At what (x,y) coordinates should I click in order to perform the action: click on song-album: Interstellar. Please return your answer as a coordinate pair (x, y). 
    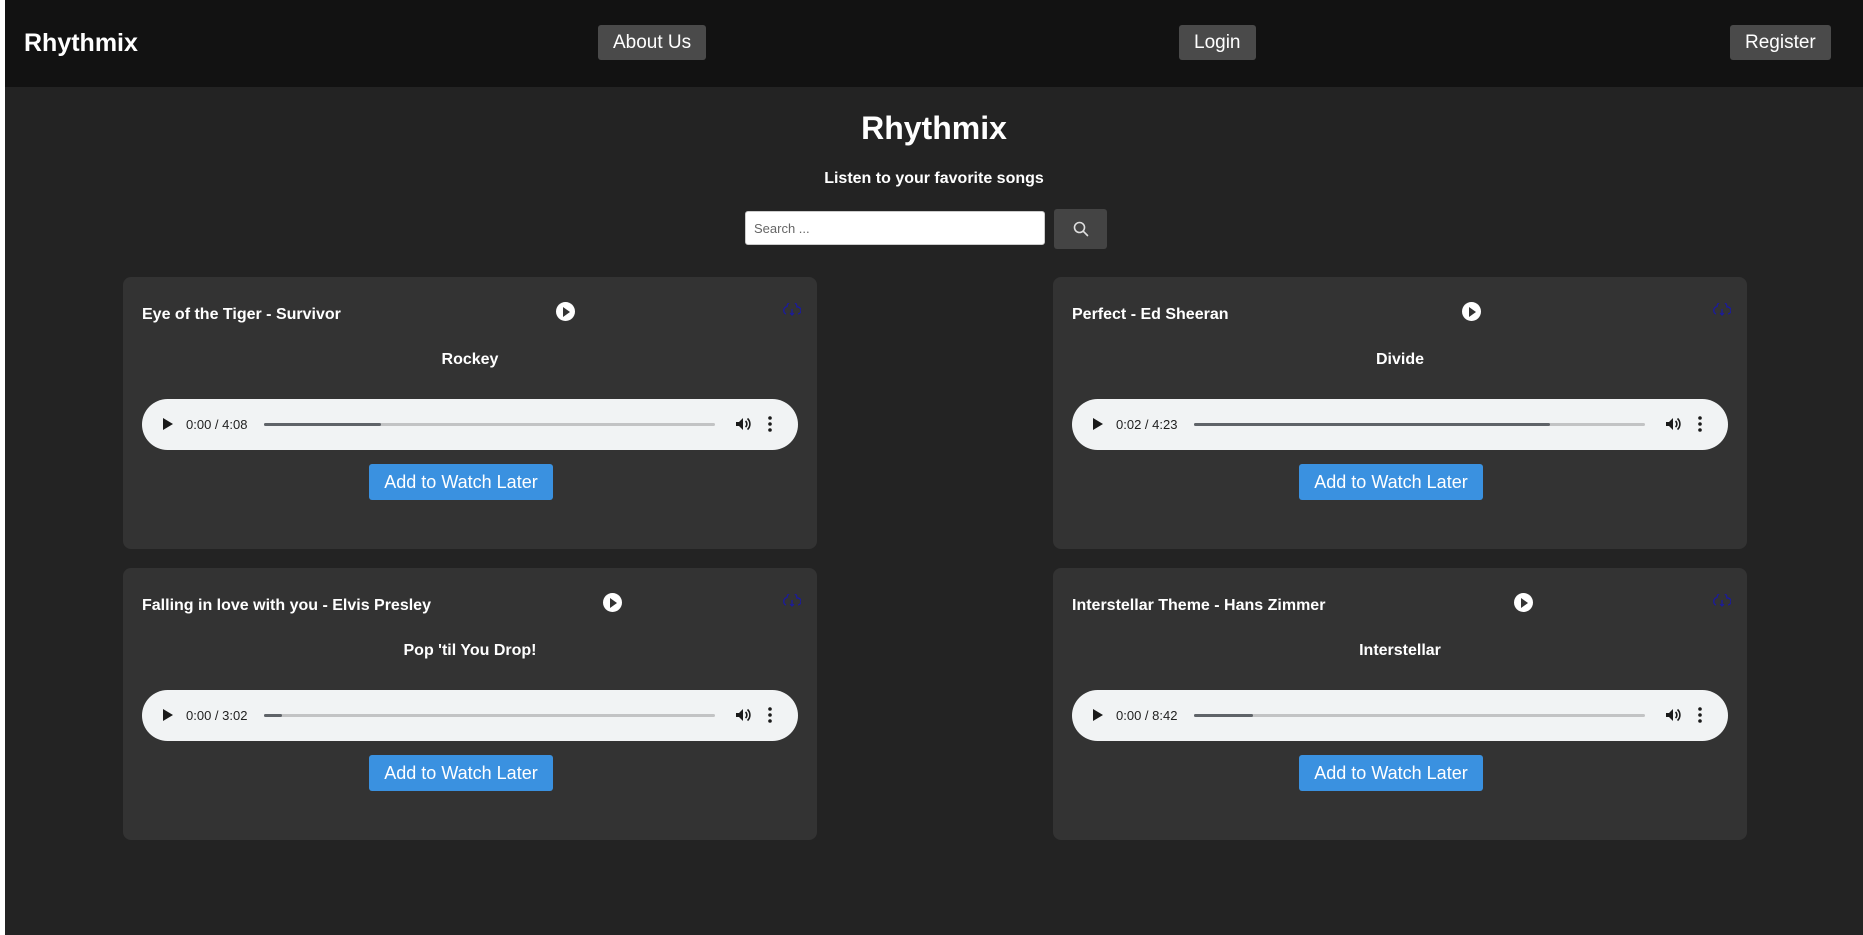
    Looking at the image, I should click on (1400, 650).